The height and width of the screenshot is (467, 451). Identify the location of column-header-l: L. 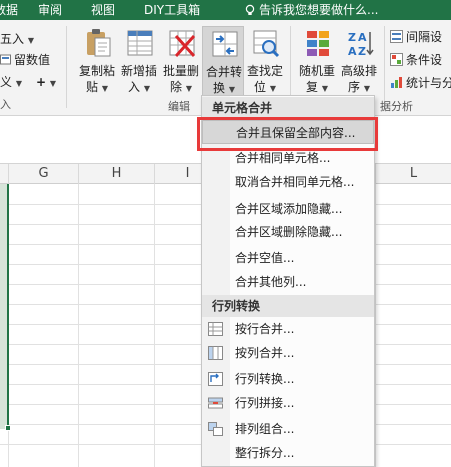
(413, 174).